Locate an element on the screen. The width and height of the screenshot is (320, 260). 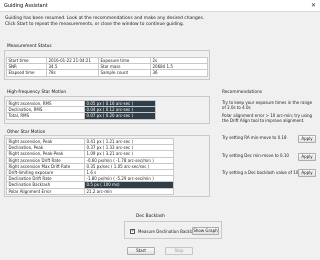
start-button: Start is located at coordinates (141, 251).